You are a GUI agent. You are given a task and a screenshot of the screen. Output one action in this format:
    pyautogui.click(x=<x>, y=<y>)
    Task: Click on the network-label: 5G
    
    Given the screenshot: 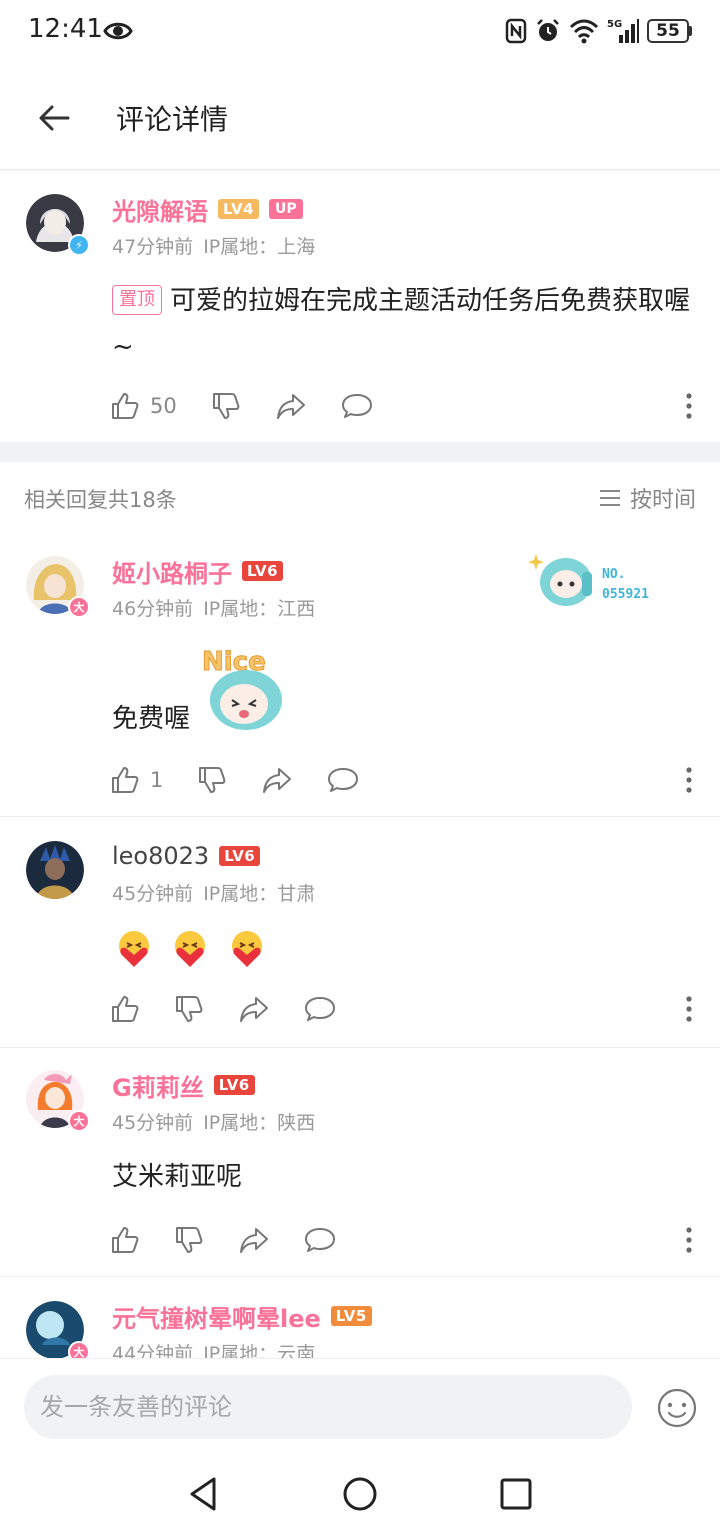 What is the action you would take?
    pyautogui.click(x=614, y=24)
    